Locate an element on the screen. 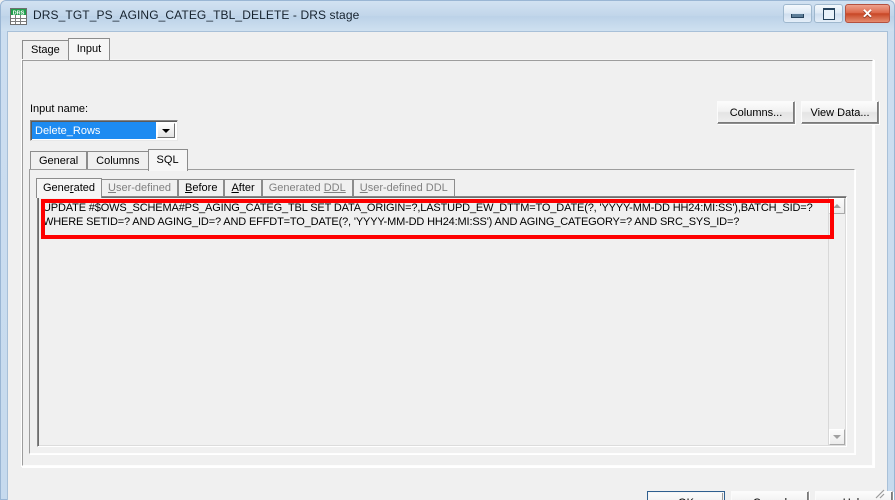  close-button: ✕ is located at coordinates (867, 13).